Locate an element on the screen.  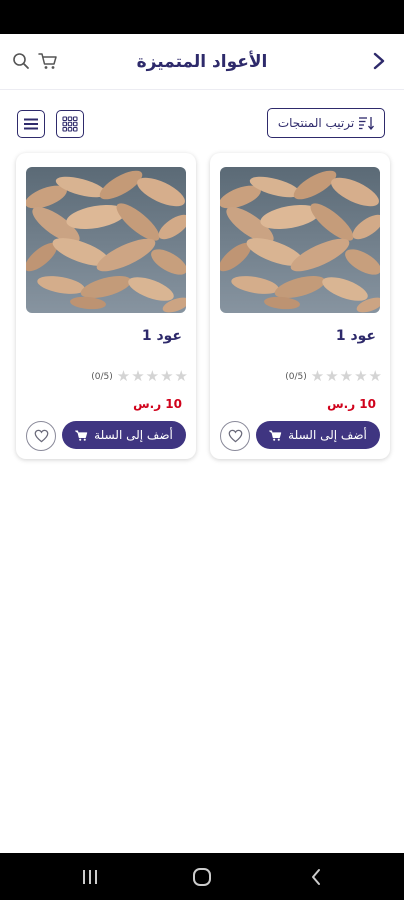
back-icon is located at coordinates (316, 876).